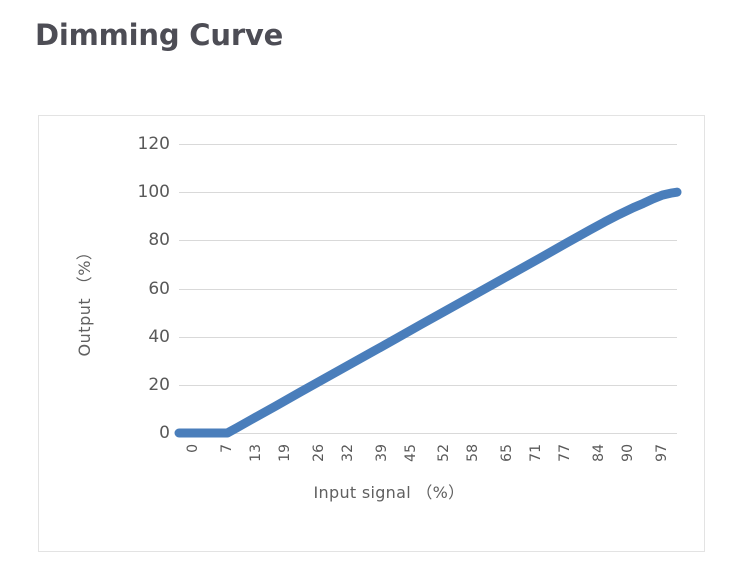 The height and width of the screenshot is (584, 755). Describe the element at coordinates (536, 453) in the screenshot. I see `x-axis-tick-label: 71` at that location.